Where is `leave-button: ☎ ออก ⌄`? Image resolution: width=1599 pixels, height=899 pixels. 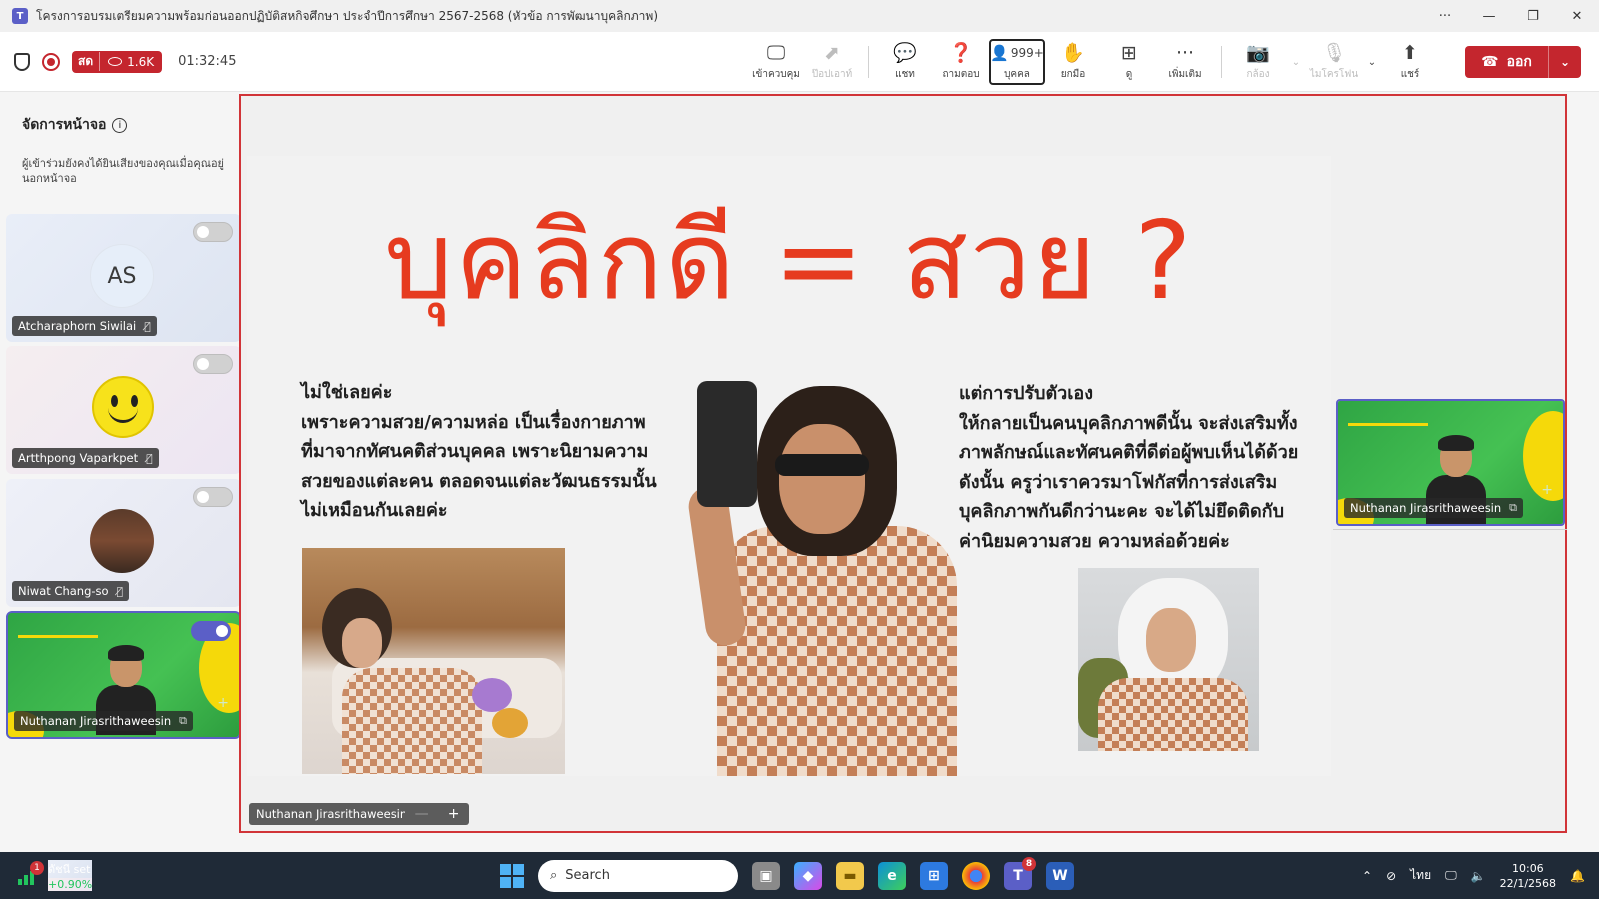
leave-button: ☎ ออก ⌄ is located at coordinates (1523, 62).